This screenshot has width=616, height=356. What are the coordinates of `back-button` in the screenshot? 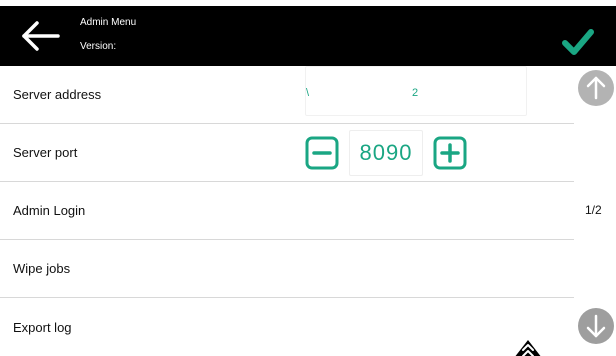 It's located at (40, 36).